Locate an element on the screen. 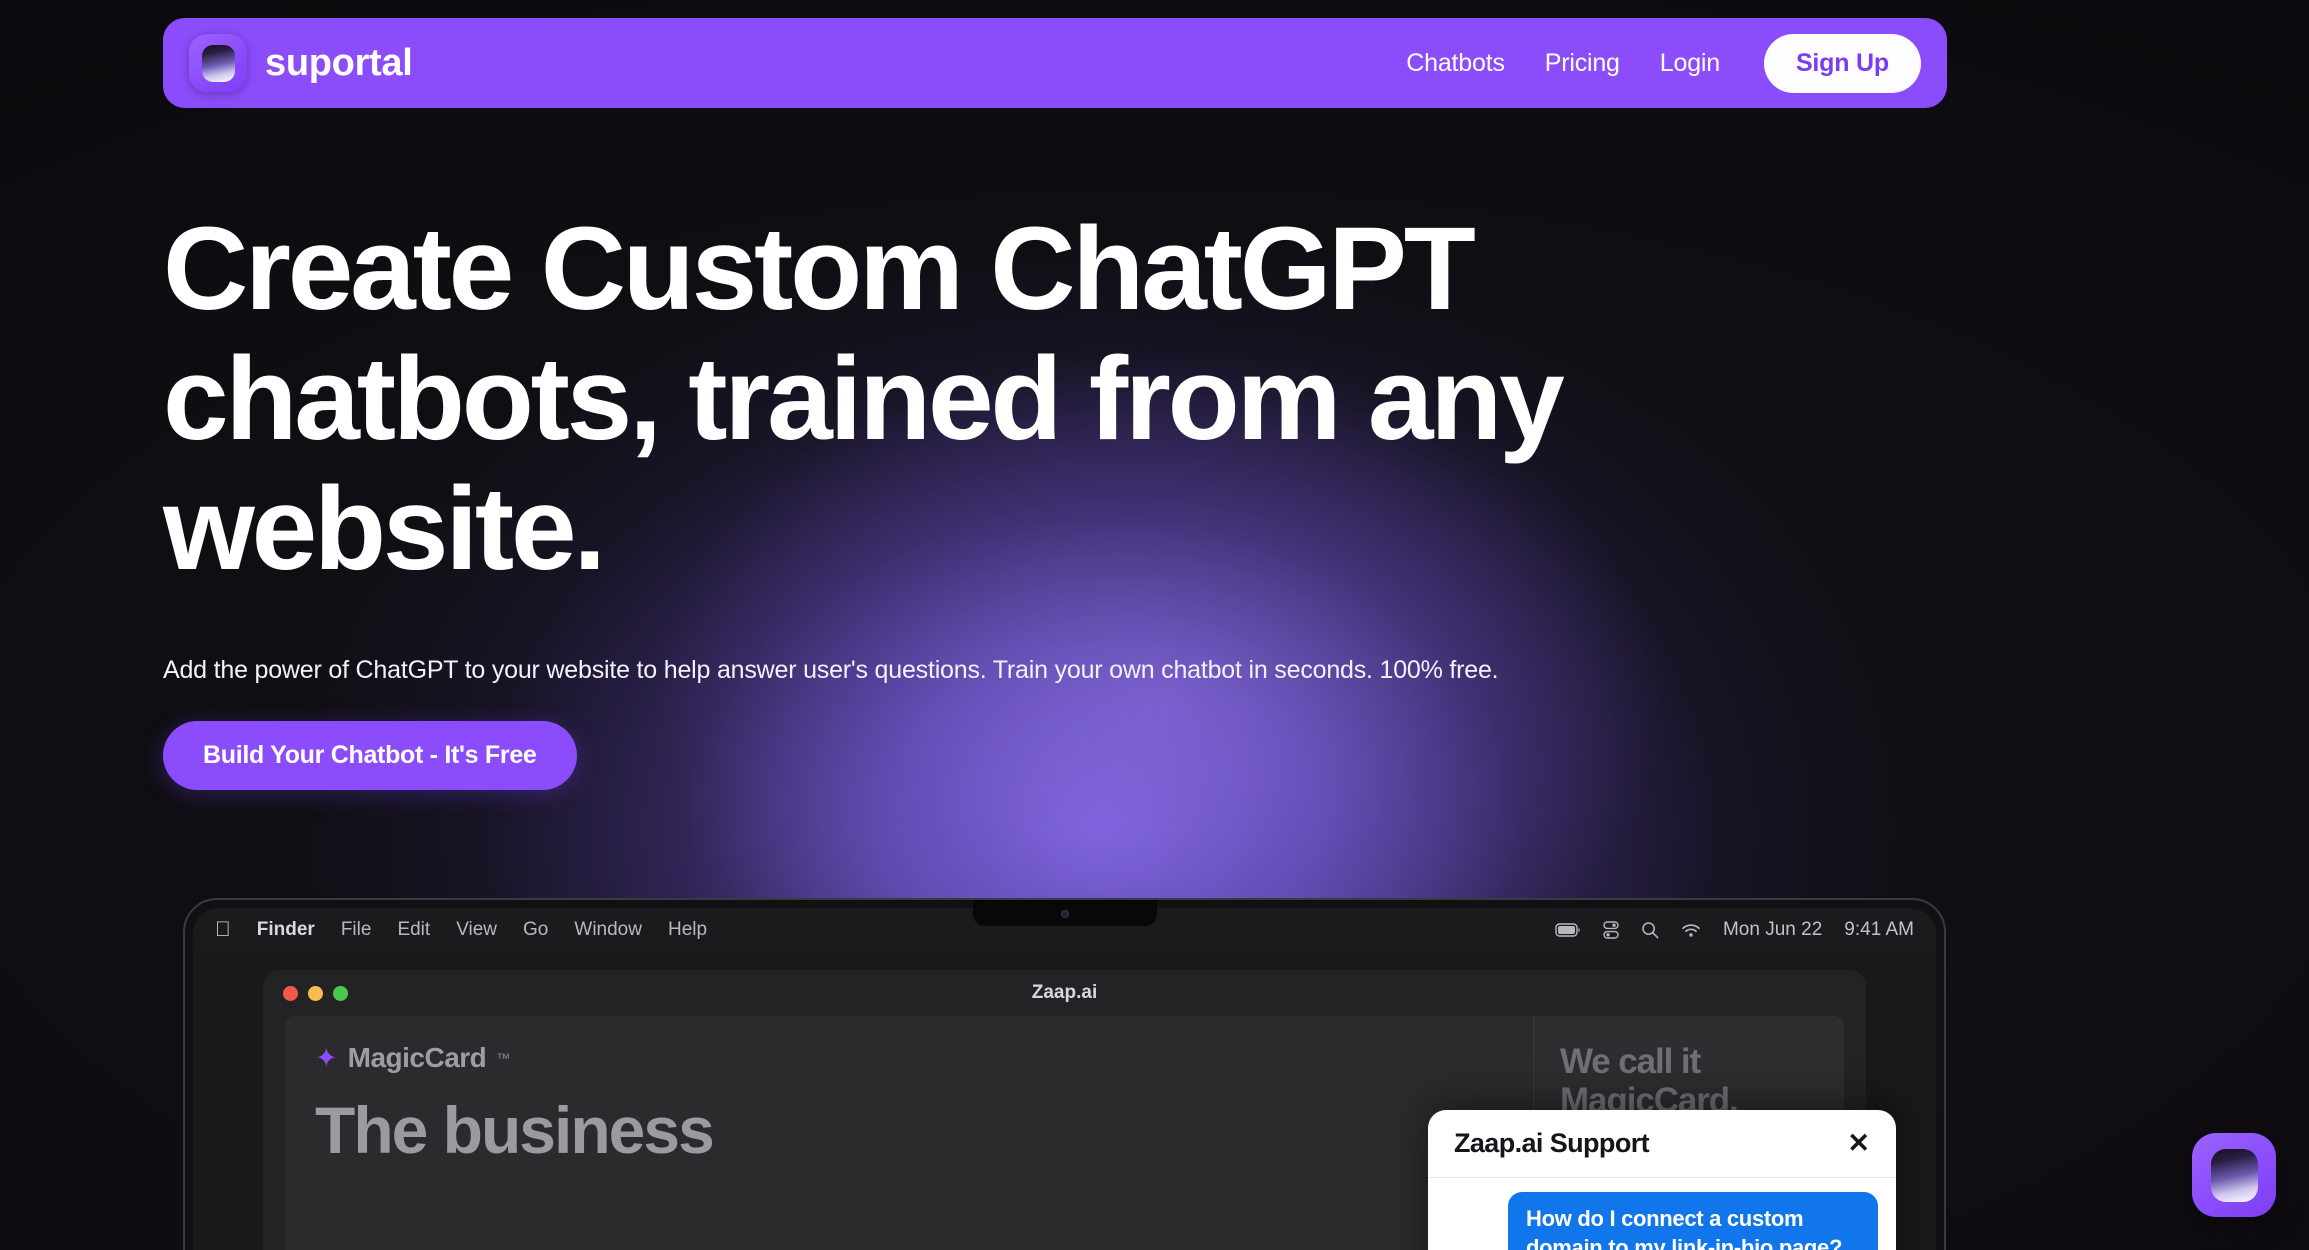  main-nav: Chatbots Pricing Login Sign Up is located at coordinates (1663, 63).